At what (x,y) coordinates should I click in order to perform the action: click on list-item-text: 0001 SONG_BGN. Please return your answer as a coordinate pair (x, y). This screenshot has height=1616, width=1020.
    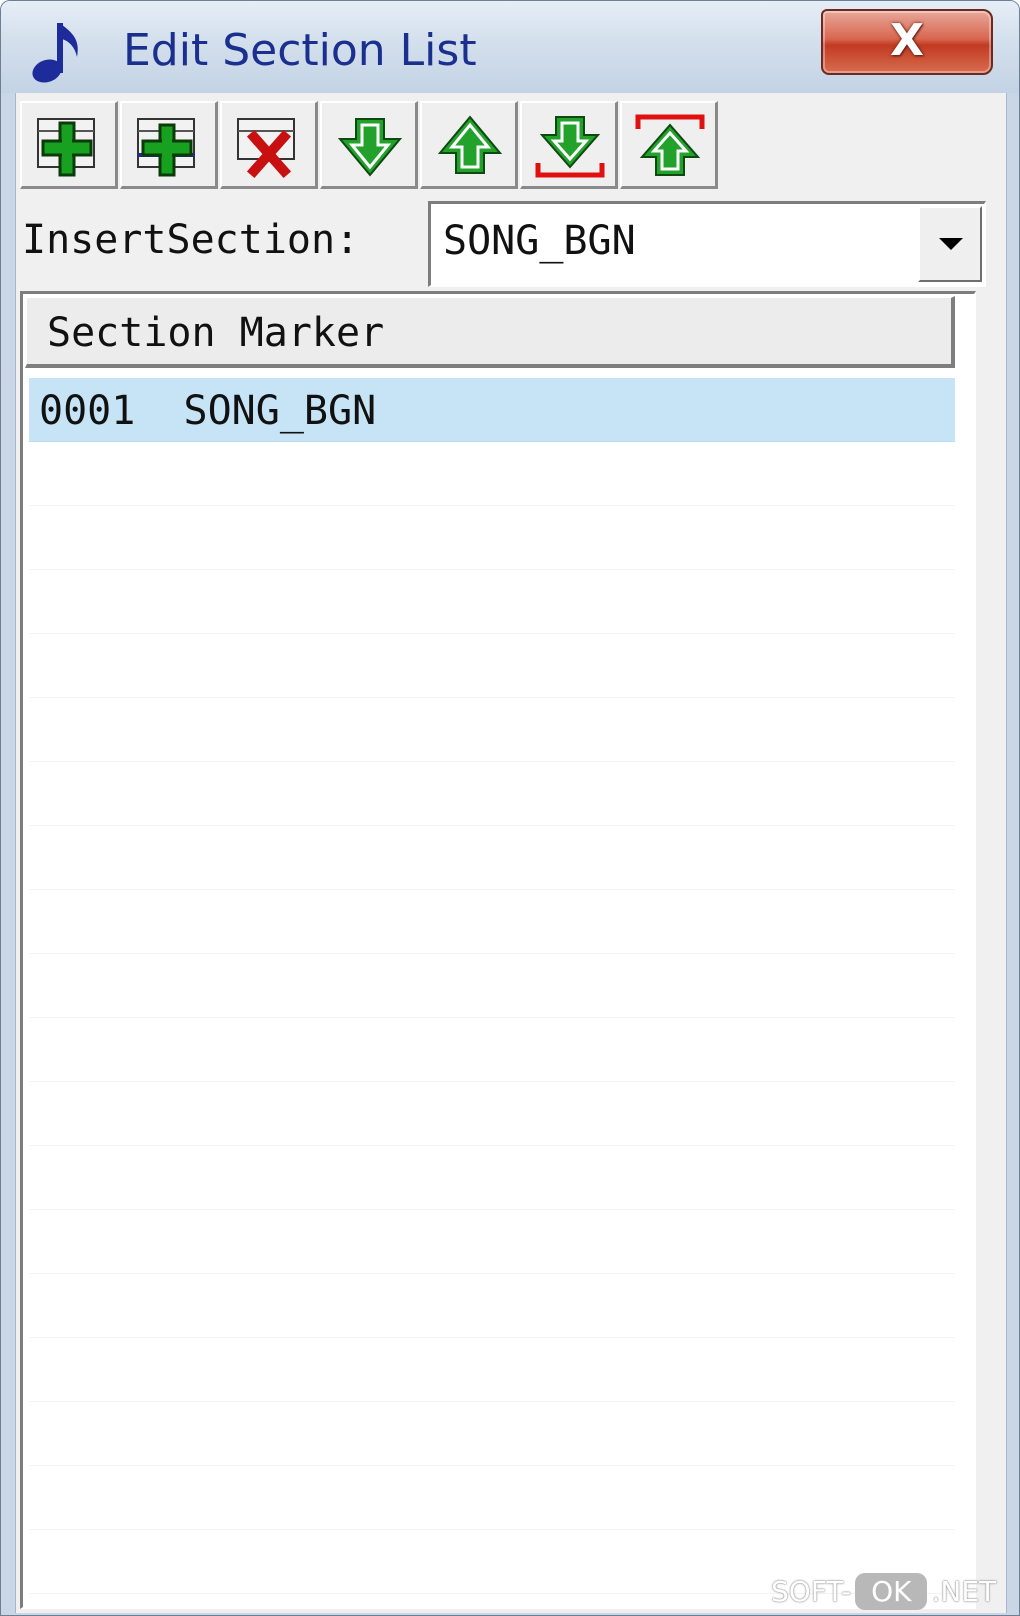
    Looking at the image, I should click on (208, 411).